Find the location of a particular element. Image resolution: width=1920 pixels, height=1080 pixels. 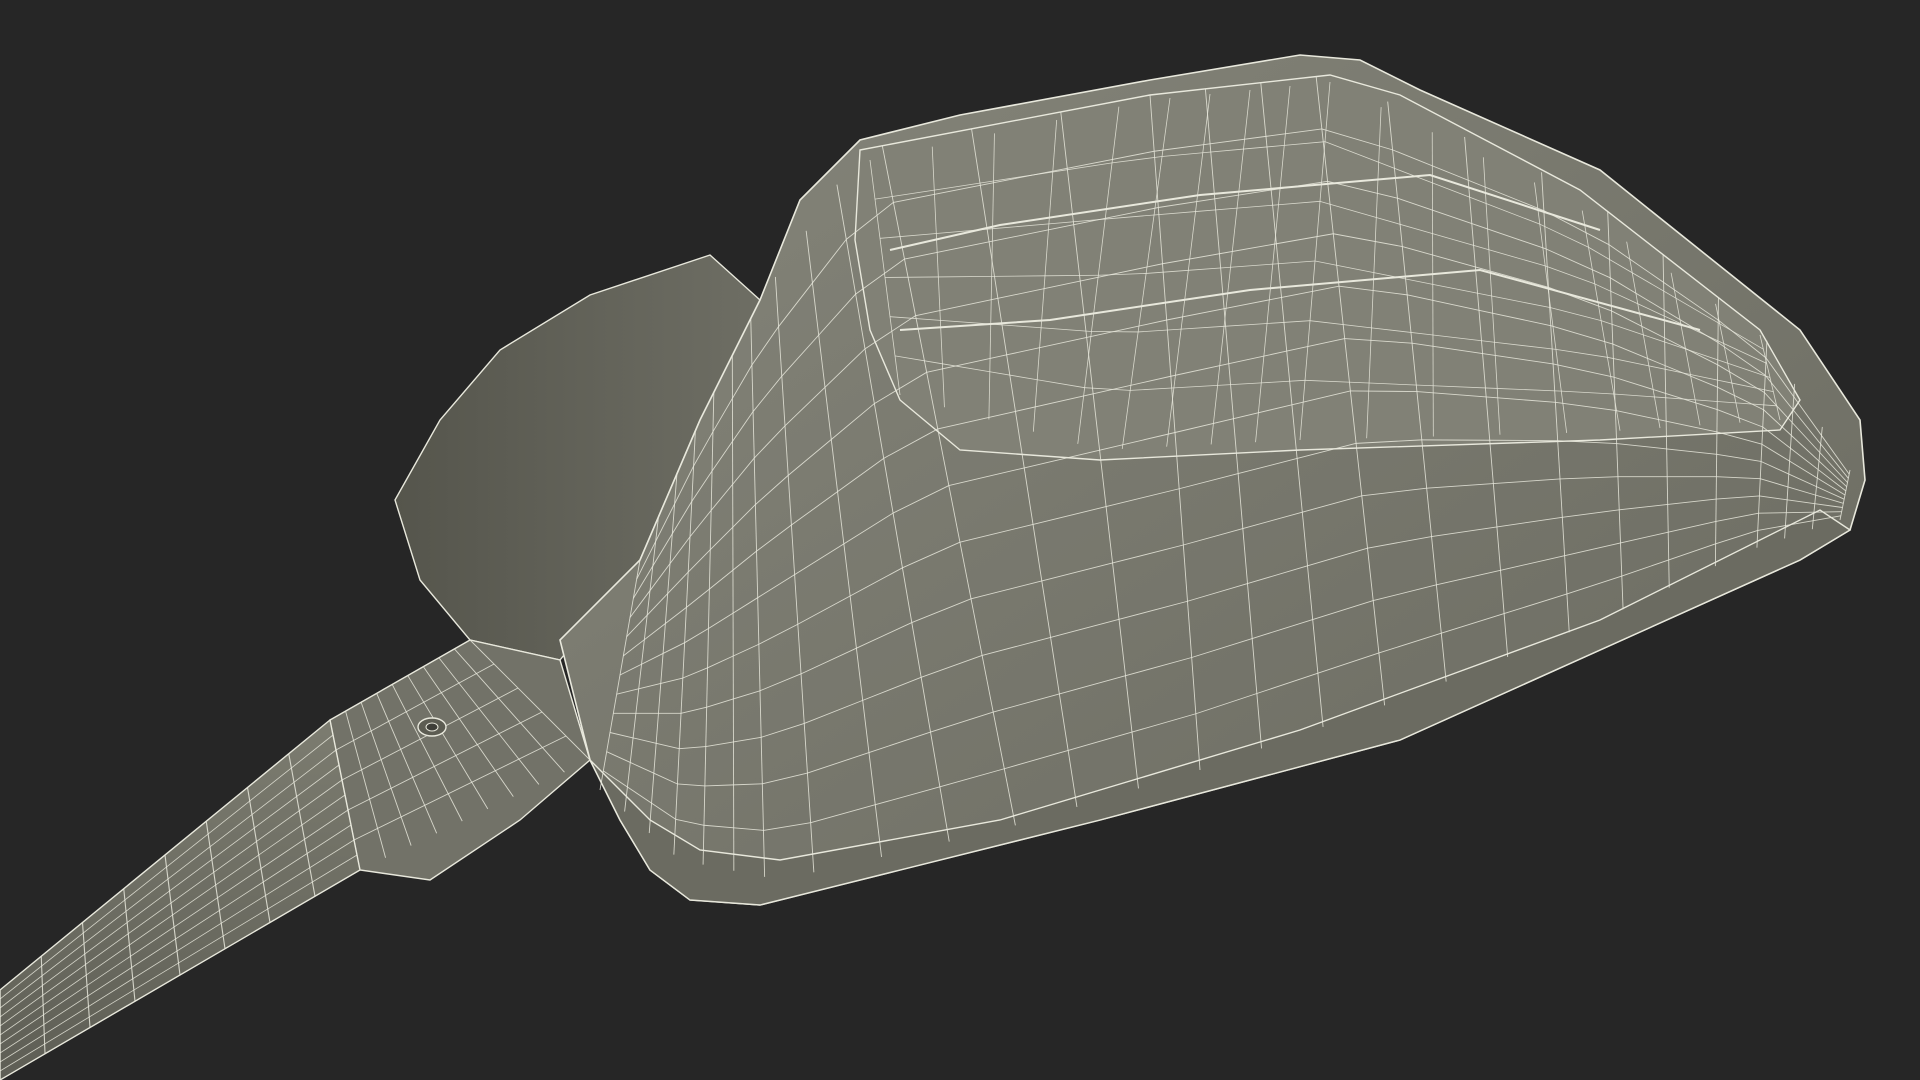

handle-socket is located at coordinates (460, 760).